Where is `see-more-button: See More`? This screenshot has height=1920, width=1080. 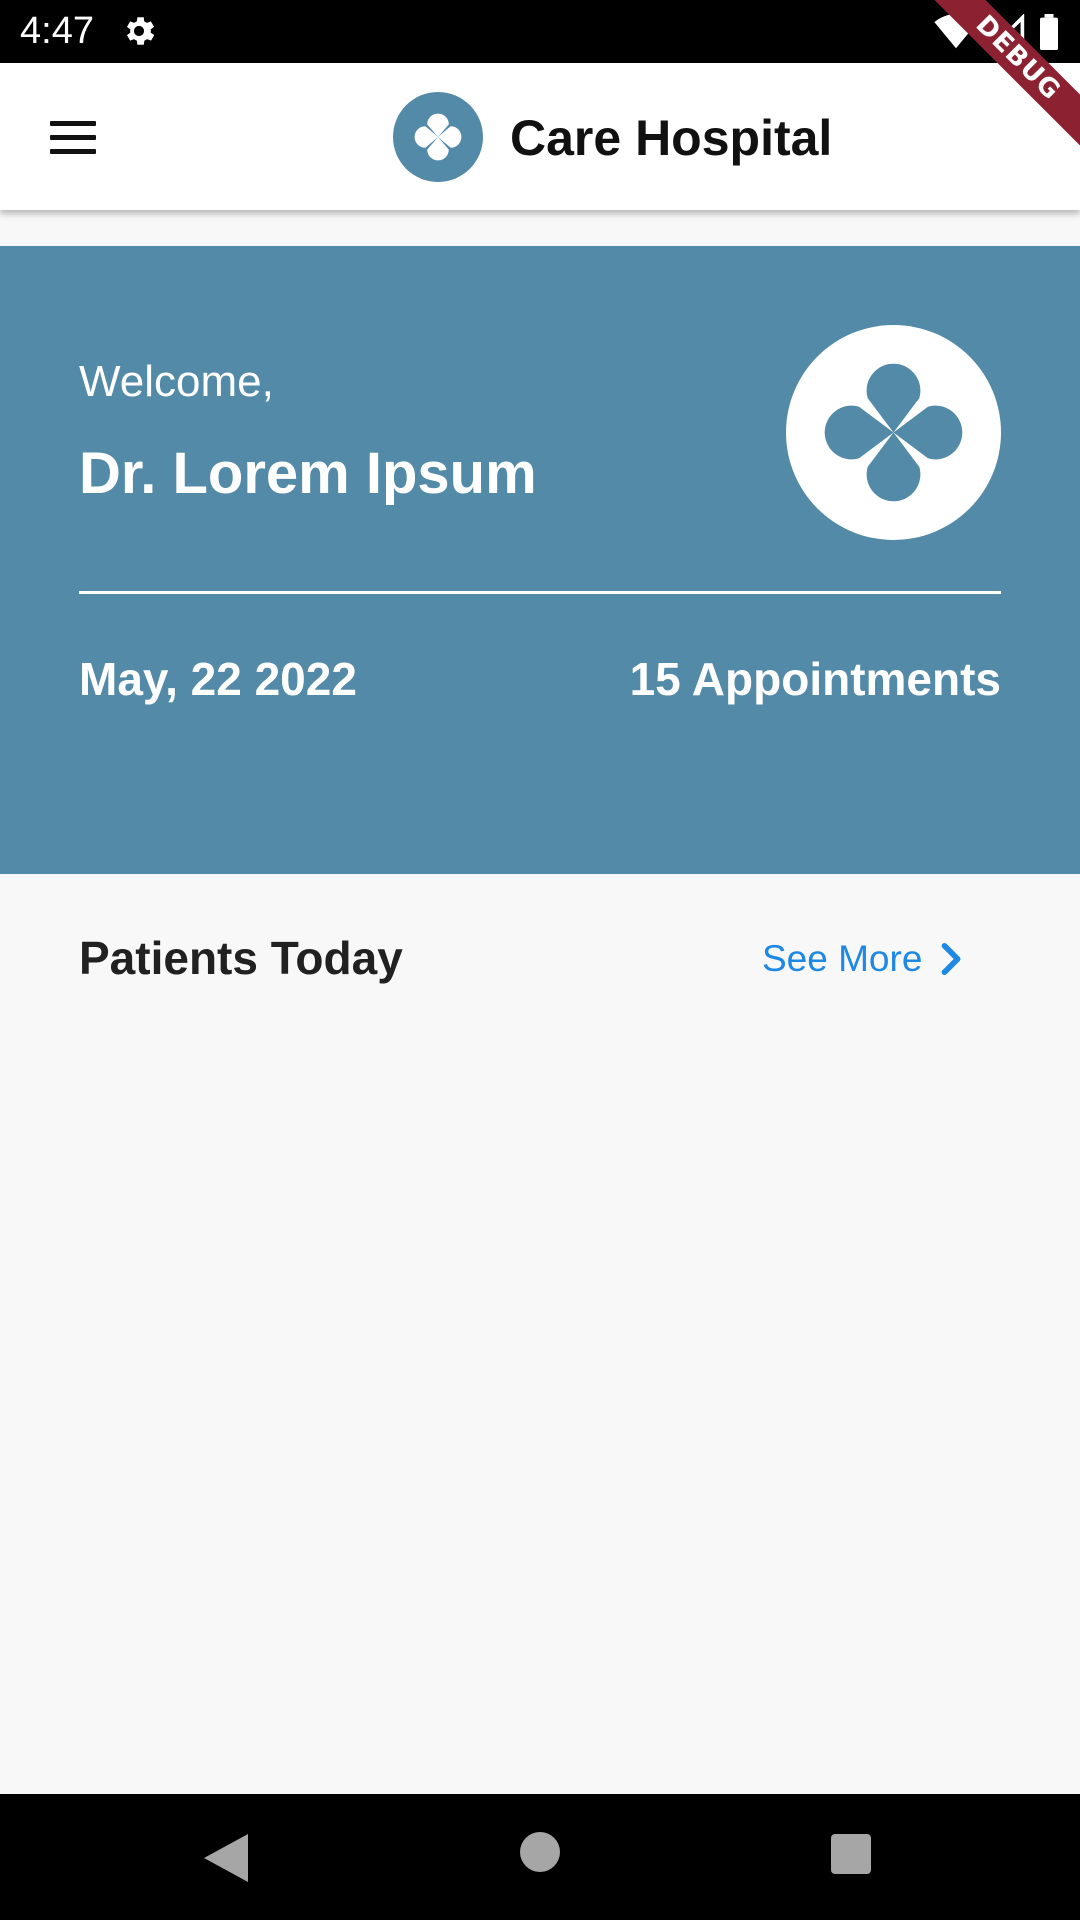 see-more-button: See More is located at coordinates (863, 959).